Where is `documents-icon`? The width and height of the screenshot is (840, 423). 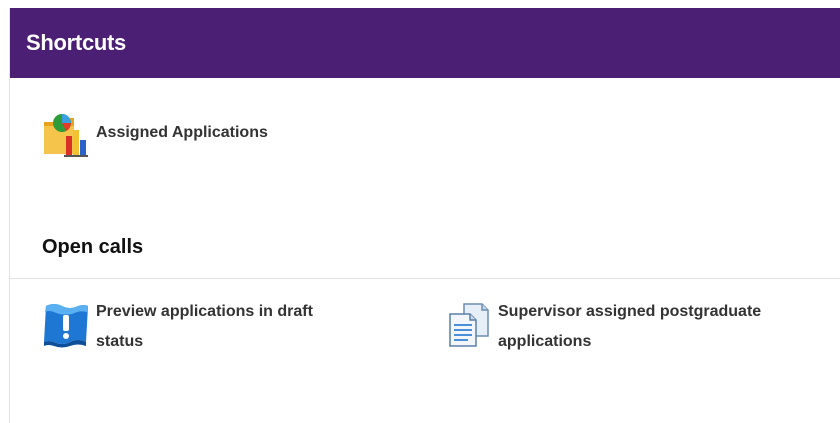 documents-icon is located at coordinates (469, 325).